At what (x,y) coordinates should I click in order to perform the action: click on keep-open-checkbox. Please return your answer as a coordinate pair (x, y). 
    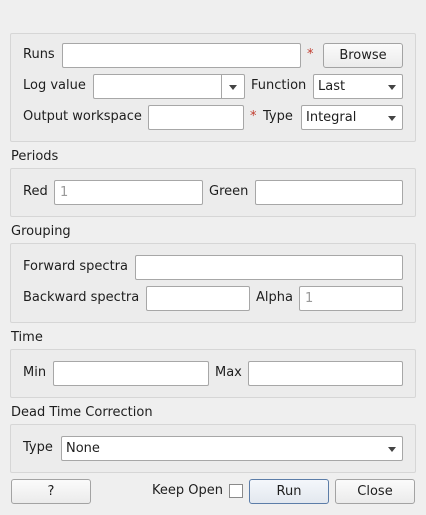
    Looking at the image, I should click on (236, 491).